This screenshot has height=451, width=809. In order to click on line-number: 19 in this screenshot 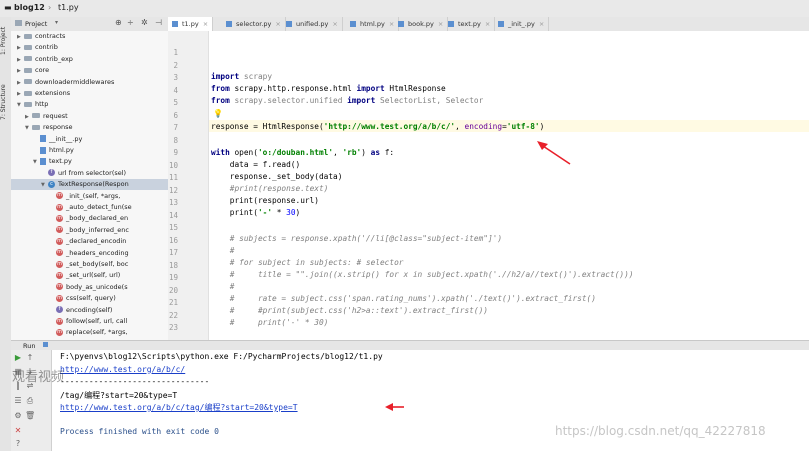, I will do `click(173, 277)`.